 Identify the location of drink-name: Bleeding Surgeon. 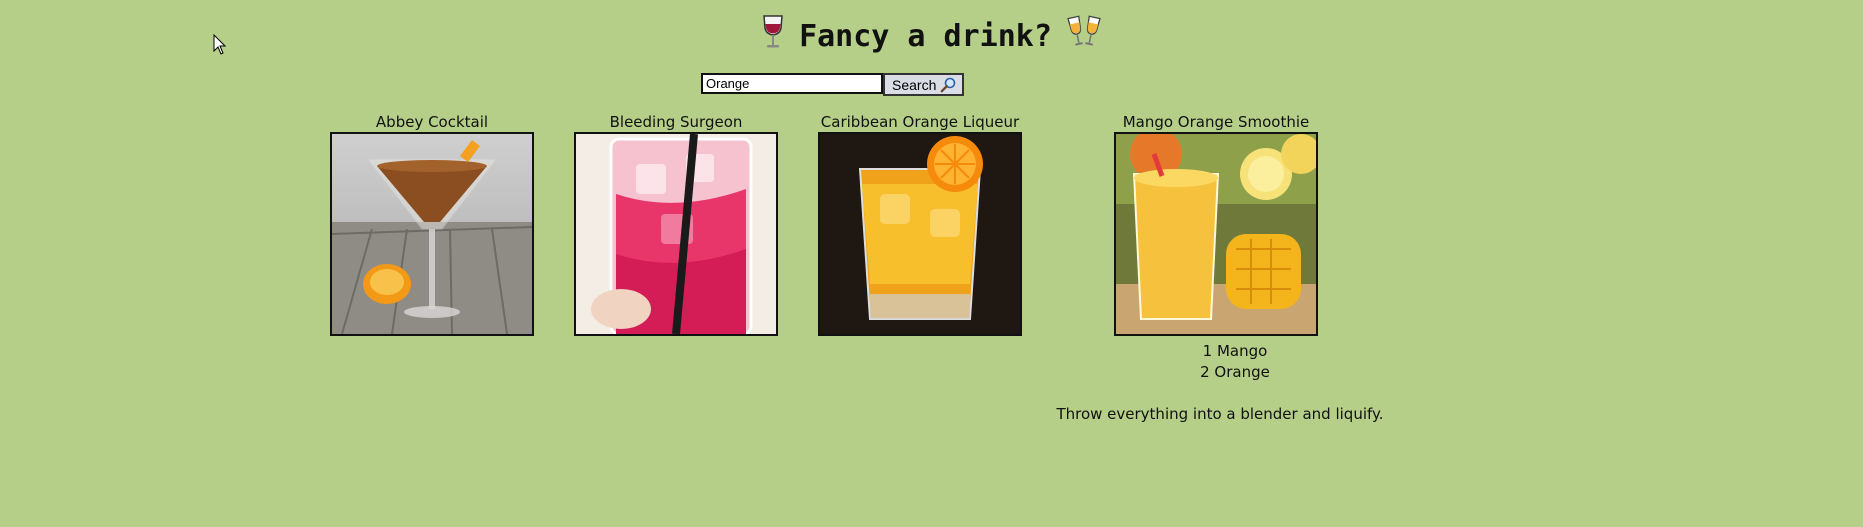
(676, 122).